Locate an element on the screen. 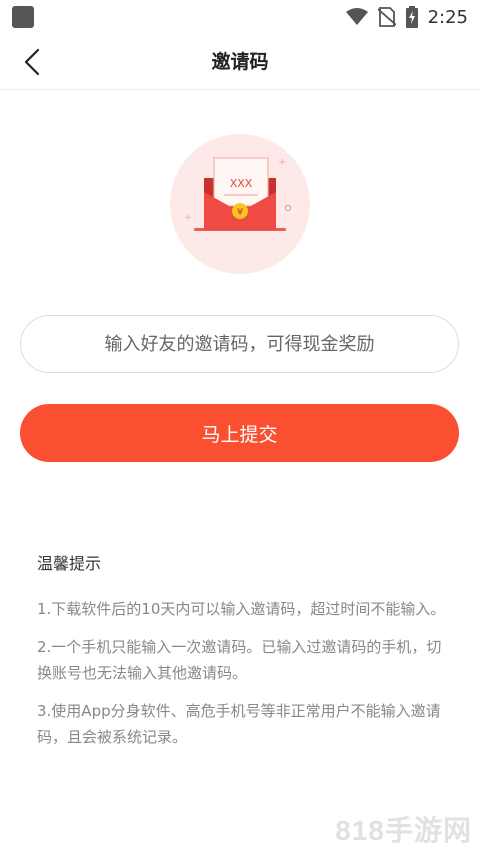 The width and height of the screenshot is (480, 853). invite-code-field is located at coordinates (239, 344).